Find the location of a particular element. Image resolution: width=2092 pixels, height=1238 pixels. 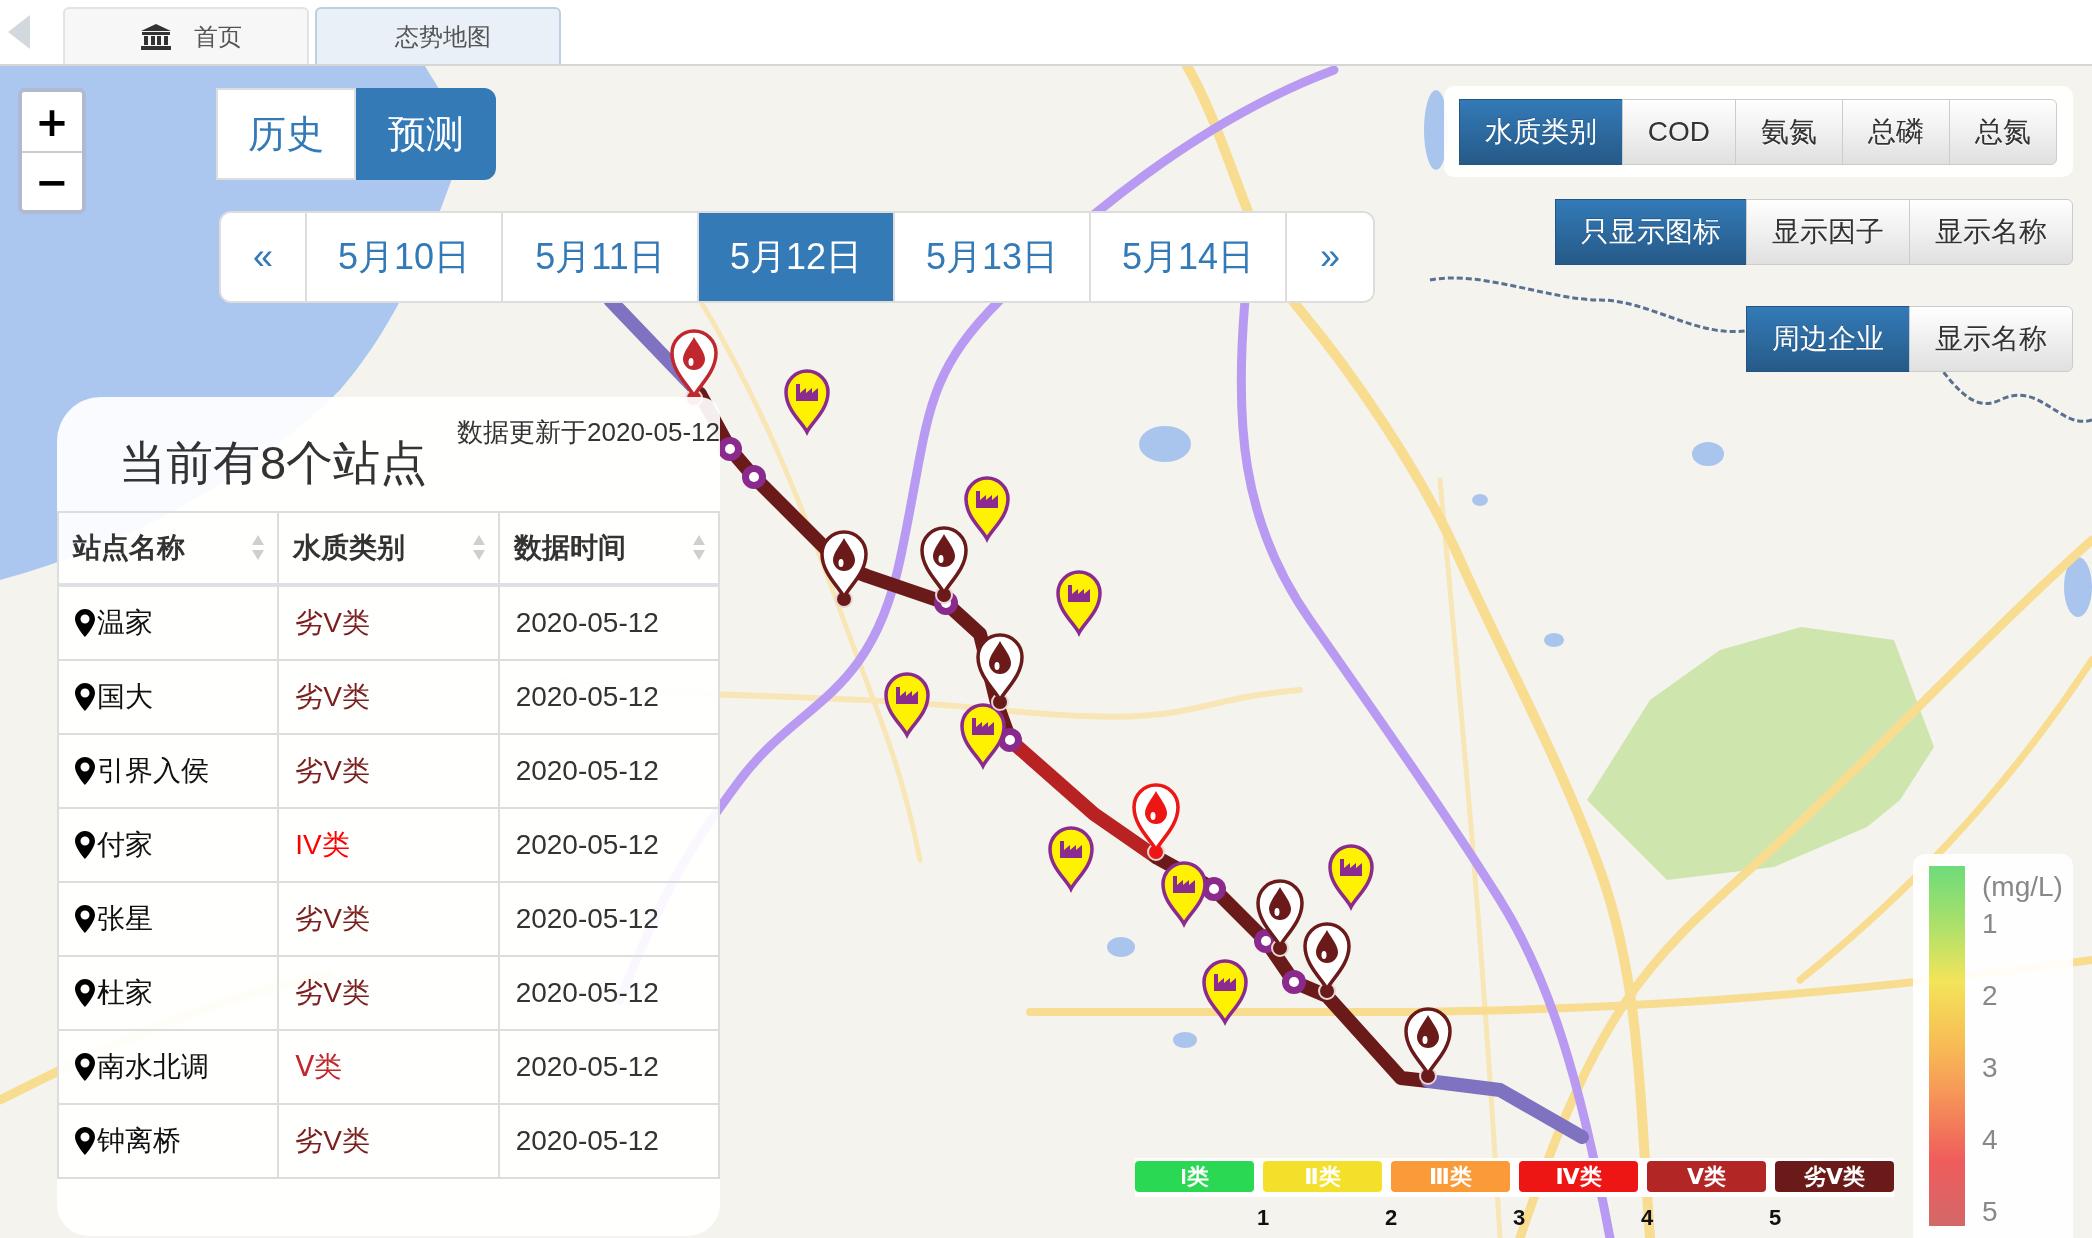

toggle-button: COD is located at coordinates (1678, 132).